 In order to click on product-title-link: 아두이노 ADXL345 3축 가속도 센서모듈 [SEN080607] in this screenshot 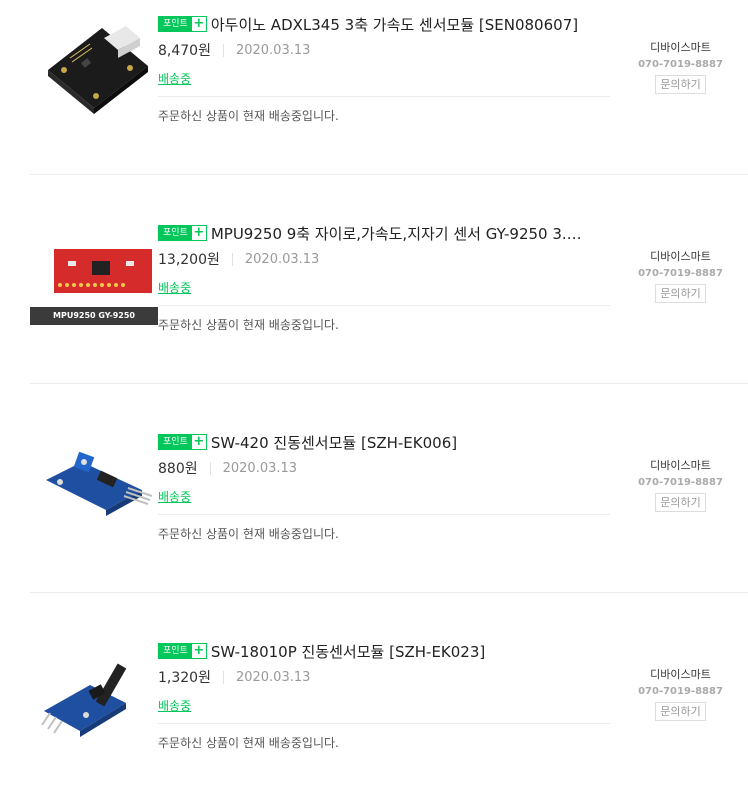, I will do `click(394, 24)`.